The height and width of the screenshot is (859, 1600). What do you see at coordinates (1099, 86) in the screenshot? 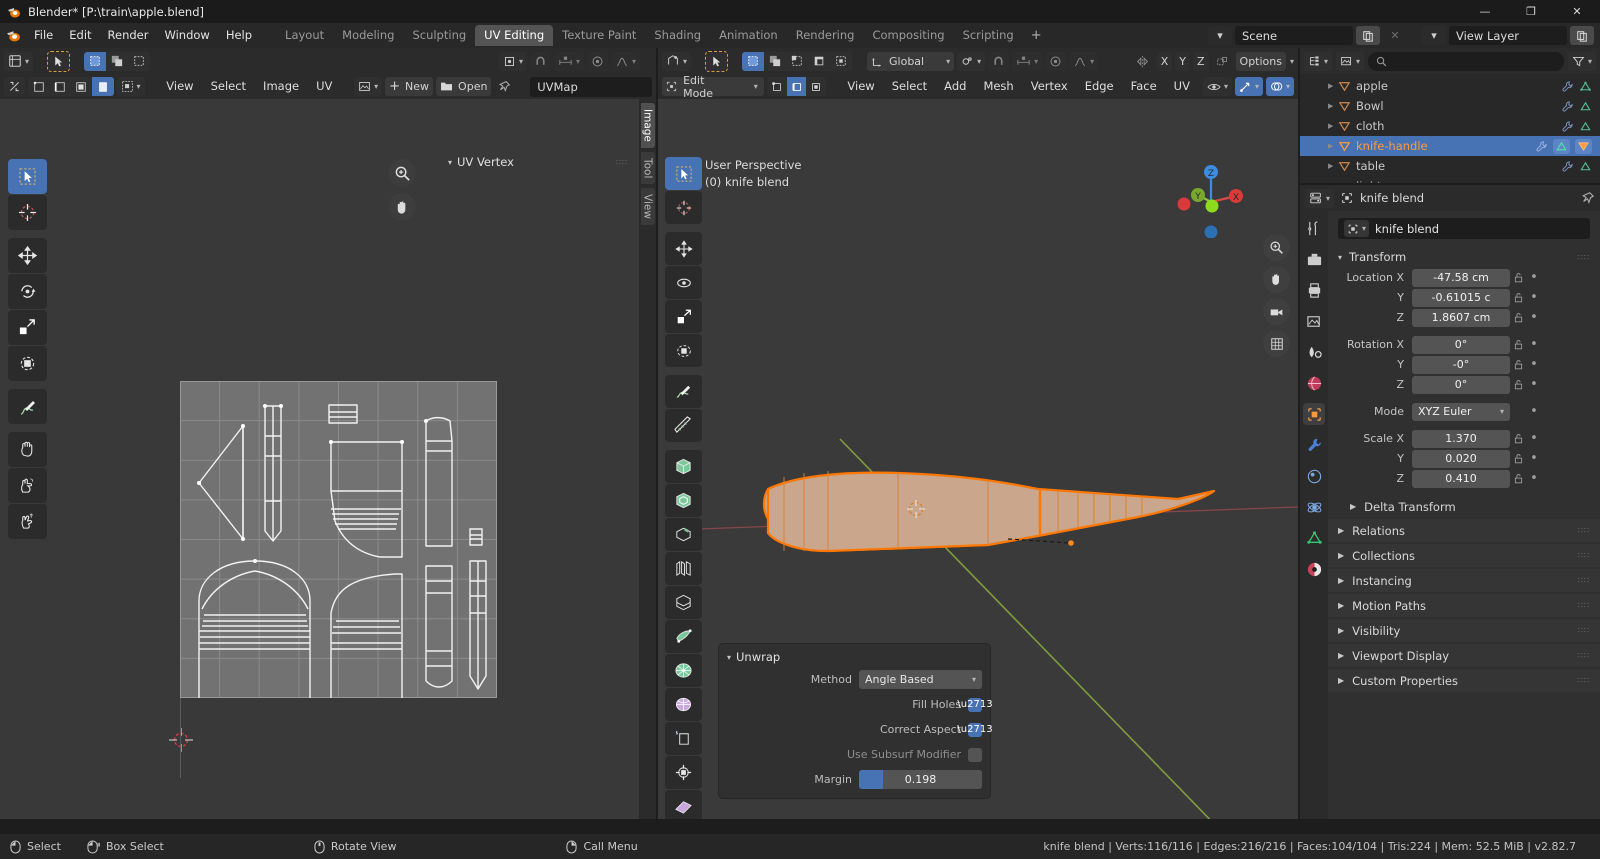
I see `viewport-menu-edge: Edge` at bounding box center [1099, 86].